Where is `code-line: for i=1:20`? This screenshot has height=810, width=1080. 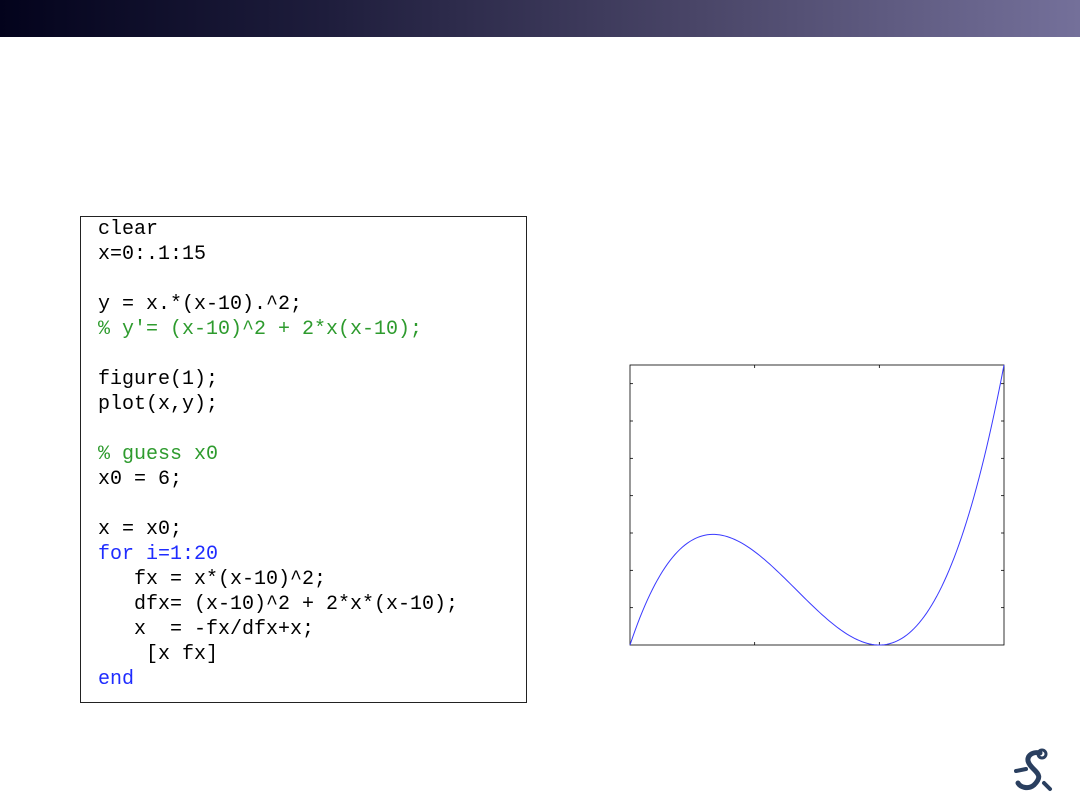
code-line: for i=1:20 is located at coordinates (158, 554).